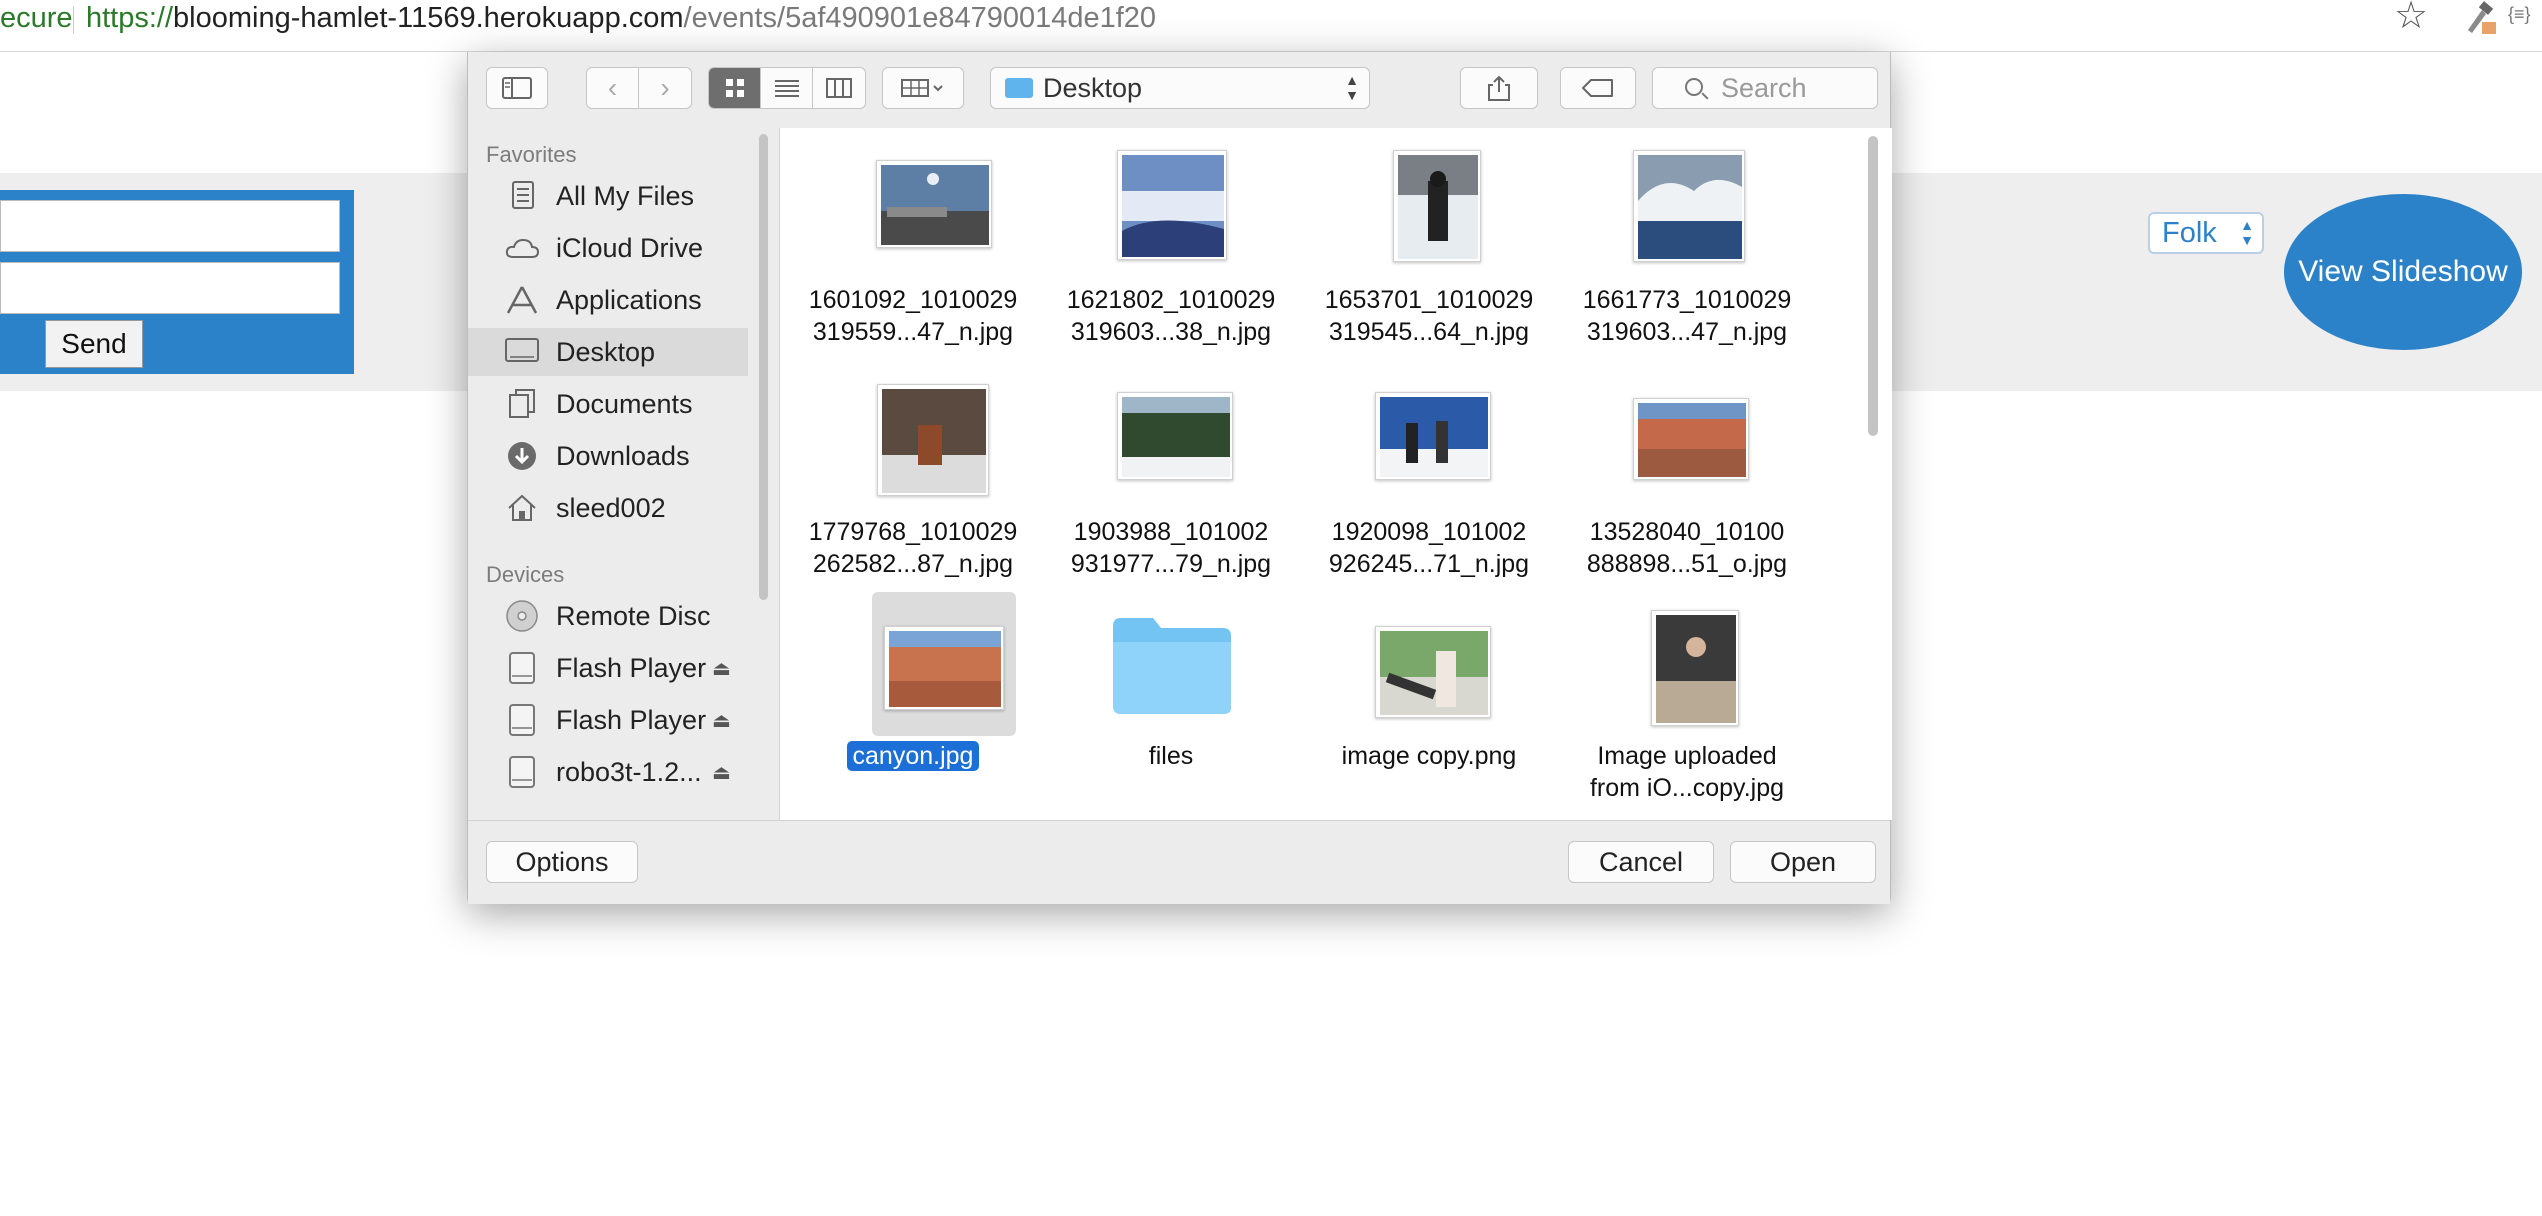 The height and width of the screenshot is (1216, 2542). I want to click on extension-icon, so click(2479, 18).